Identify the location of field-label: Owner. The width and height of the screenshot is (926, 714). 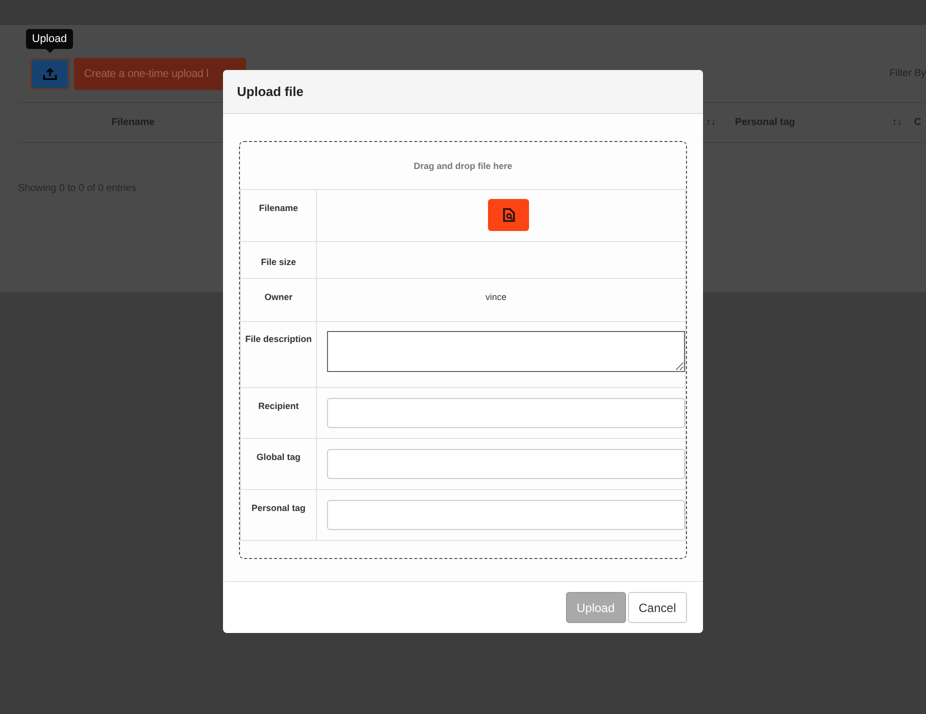
(278, 297).